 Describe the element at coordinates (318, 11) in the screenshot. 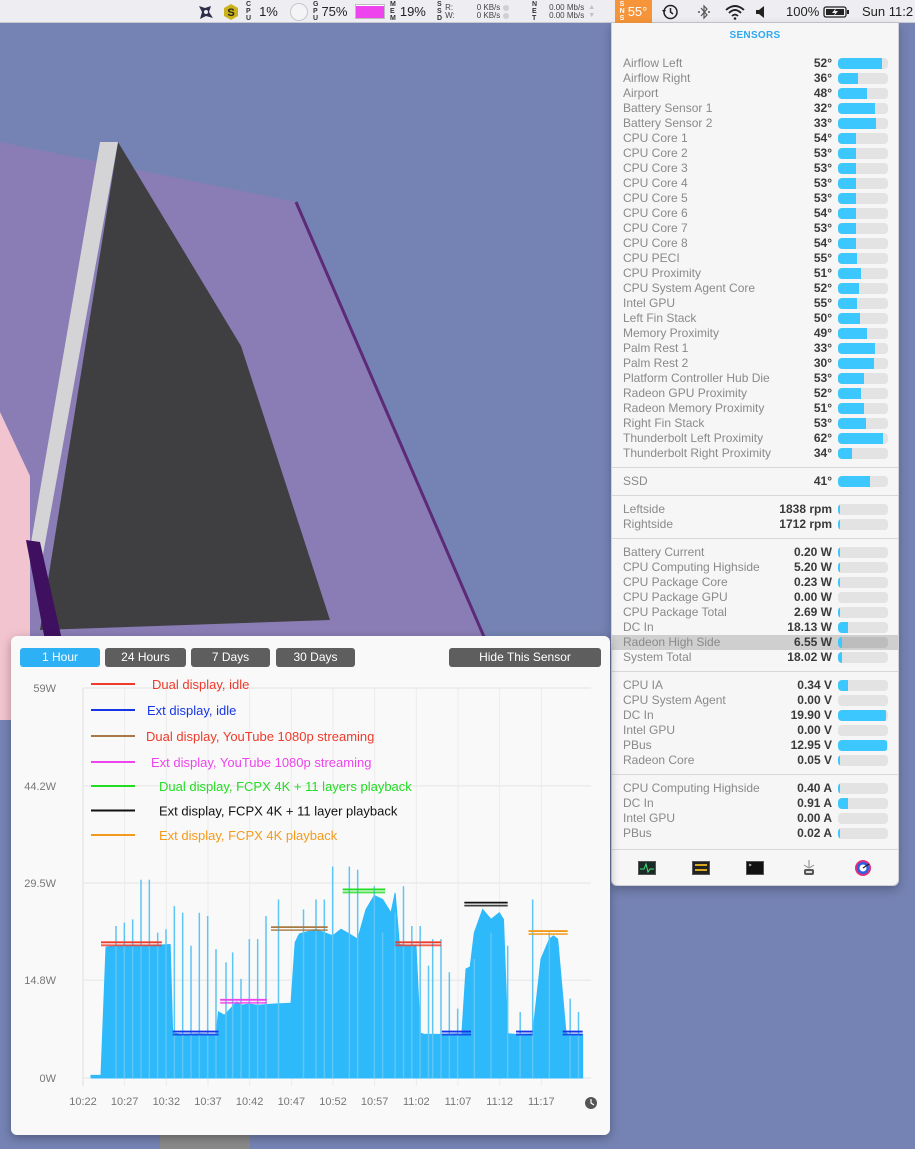

I see `menubar-gpu: GPU 75%` at that location.